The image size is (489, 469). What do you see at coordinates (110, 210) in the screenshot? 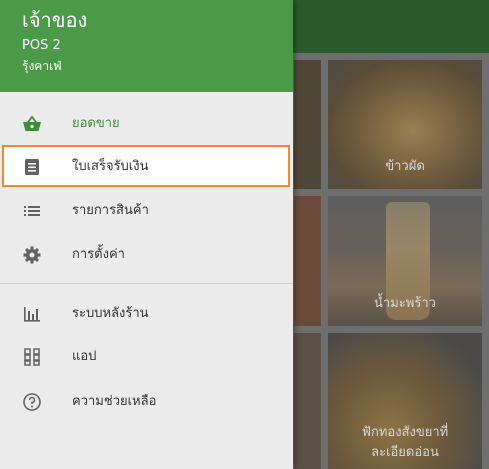
I see `menu-item-label: รายการสินค้า` at bounding box center [110, 210].